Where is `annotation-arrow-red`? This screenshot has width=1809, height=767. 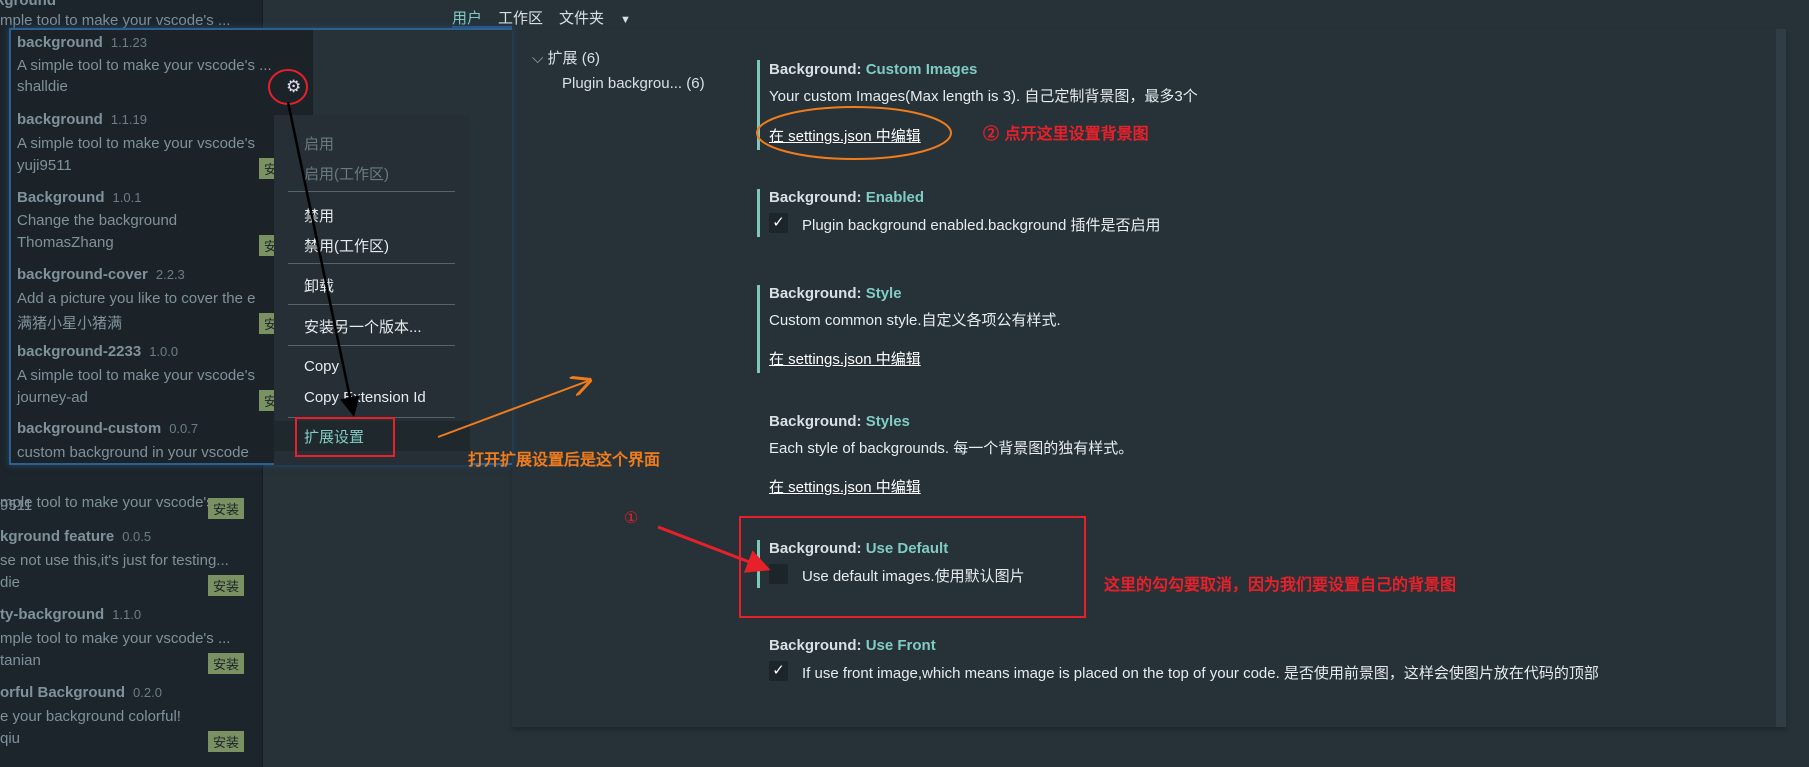
annotation-arrow-red is located at coordinates (714, 549).